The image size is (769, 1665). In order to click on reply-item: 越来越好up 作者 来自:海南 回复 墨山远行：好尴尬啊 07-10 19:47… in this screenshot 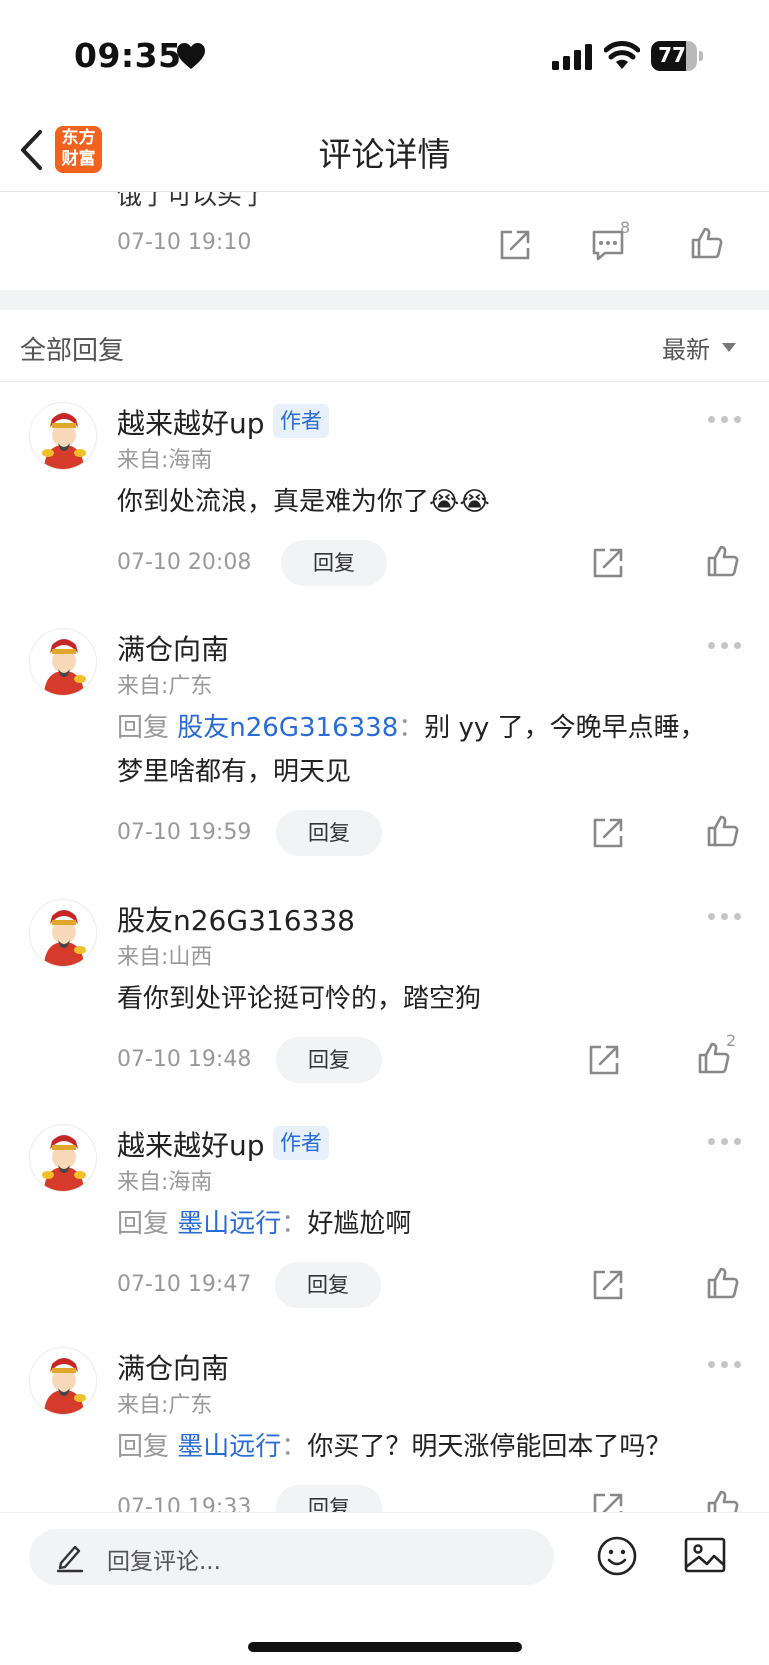, I will do `click(384, 1224)`.